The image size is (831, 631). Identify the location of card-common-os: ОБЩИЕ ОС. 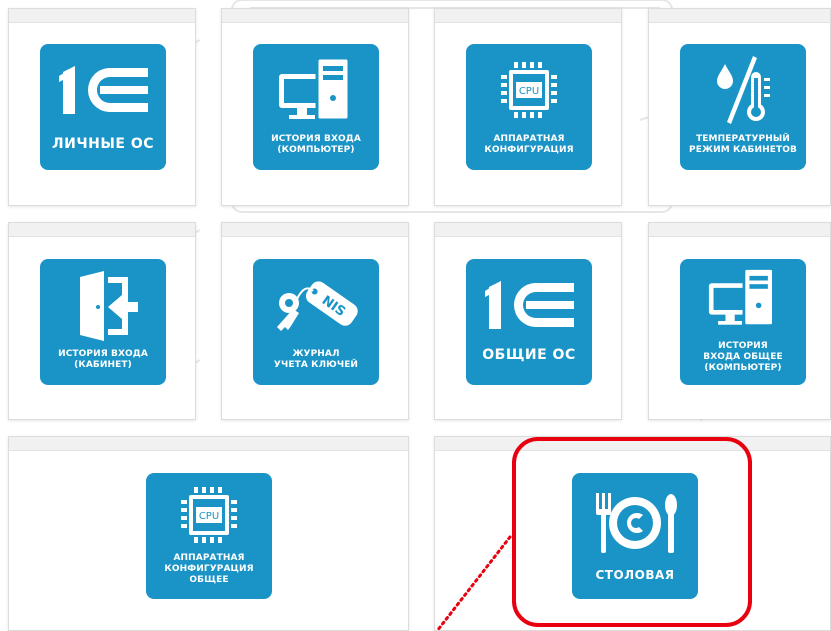
(528, 321).